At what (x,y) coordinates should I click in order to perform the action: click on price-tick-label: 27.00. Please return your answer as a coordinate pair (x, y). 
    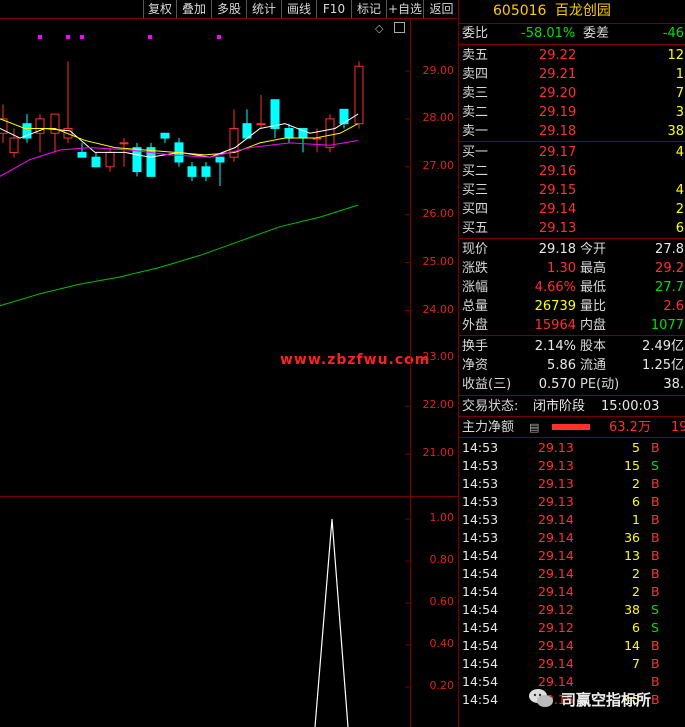
    Looking at the image, I should click on (438, 165).